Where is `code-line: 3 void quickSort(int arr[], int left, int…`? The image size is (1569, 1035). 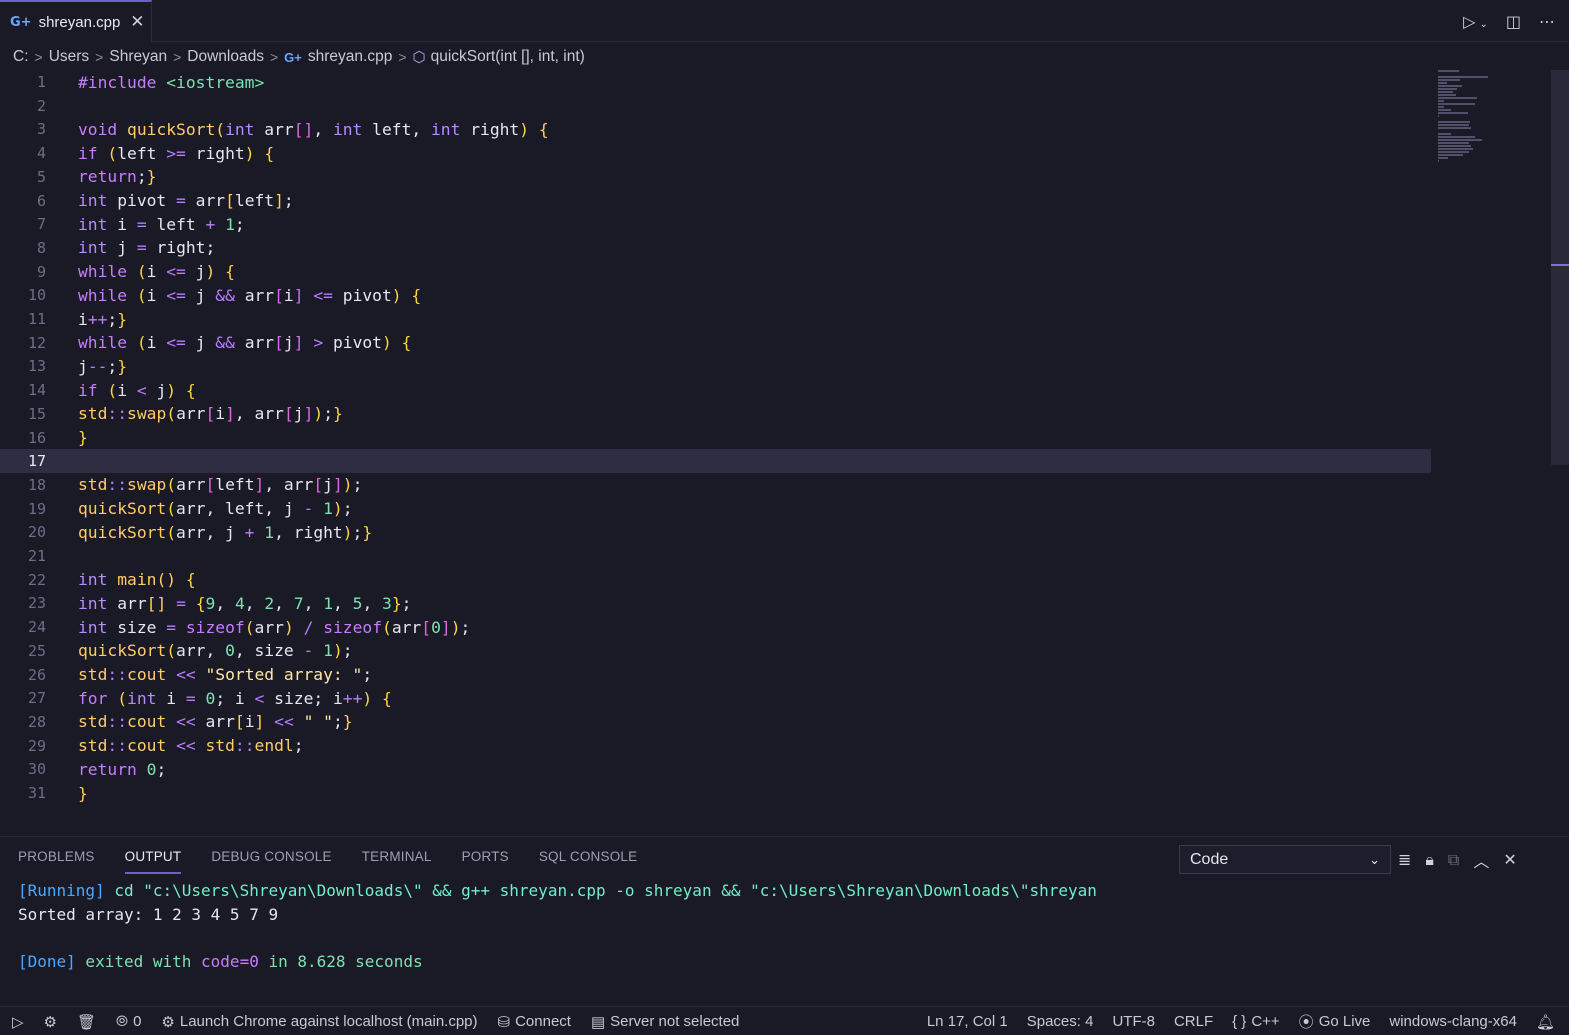
code-line: 3 void quickSort(int arr[], int left, int… is located at coordinates (715, 129).